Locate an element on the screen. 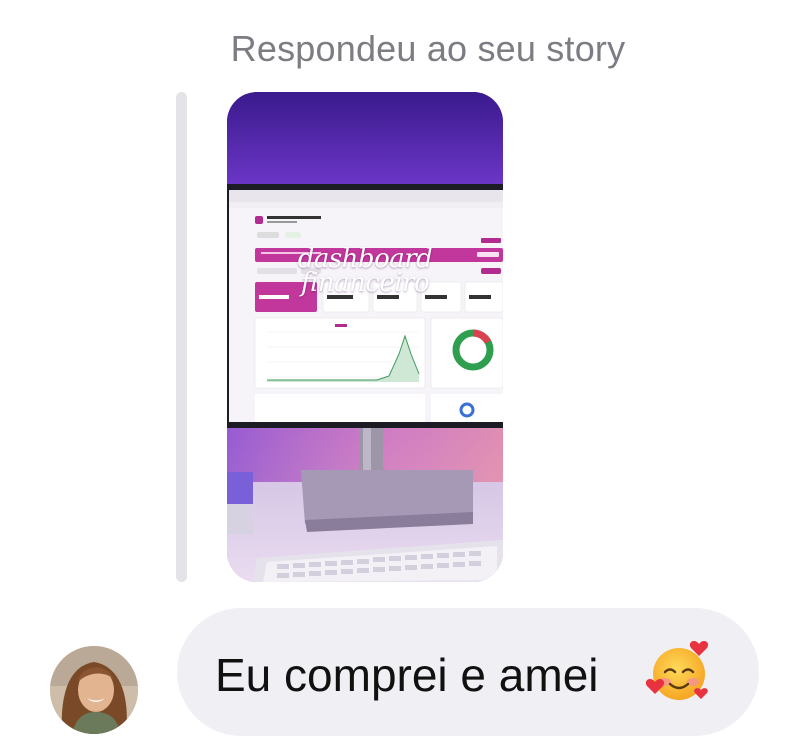 The width and height of the screenshot is (800, 756). story-title-line2: financeiro is located at coordinates (365, 283).